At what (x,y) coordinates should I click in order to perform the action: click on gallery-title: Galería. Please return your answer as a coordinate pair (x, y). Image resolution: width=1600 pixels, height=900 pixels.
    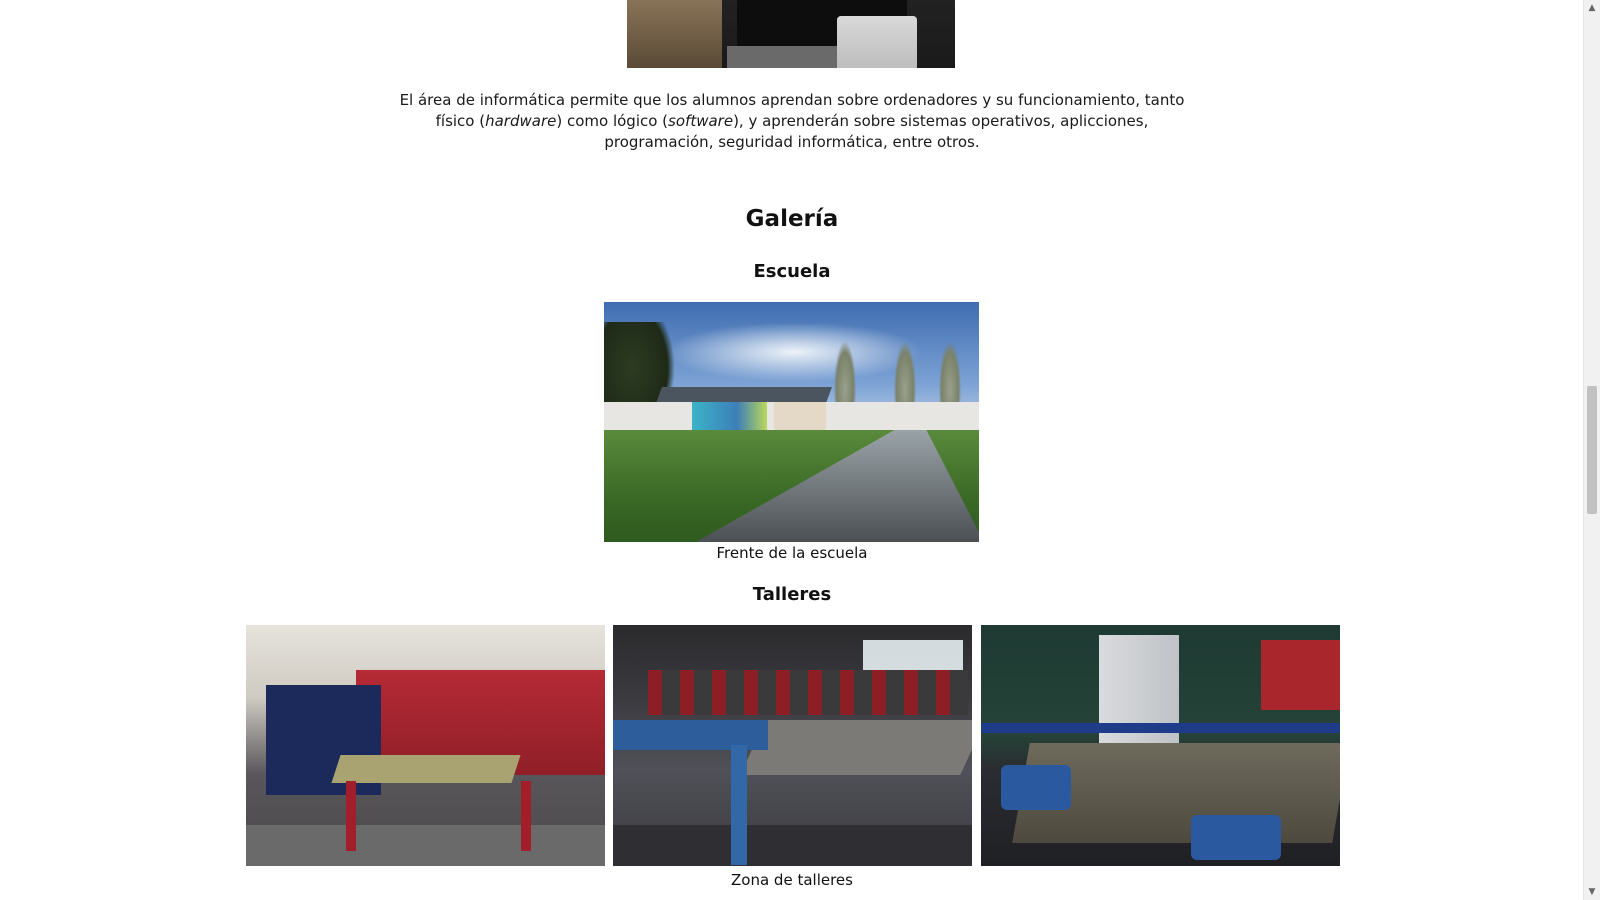
    Looking at the image, I should click on (792, 219).